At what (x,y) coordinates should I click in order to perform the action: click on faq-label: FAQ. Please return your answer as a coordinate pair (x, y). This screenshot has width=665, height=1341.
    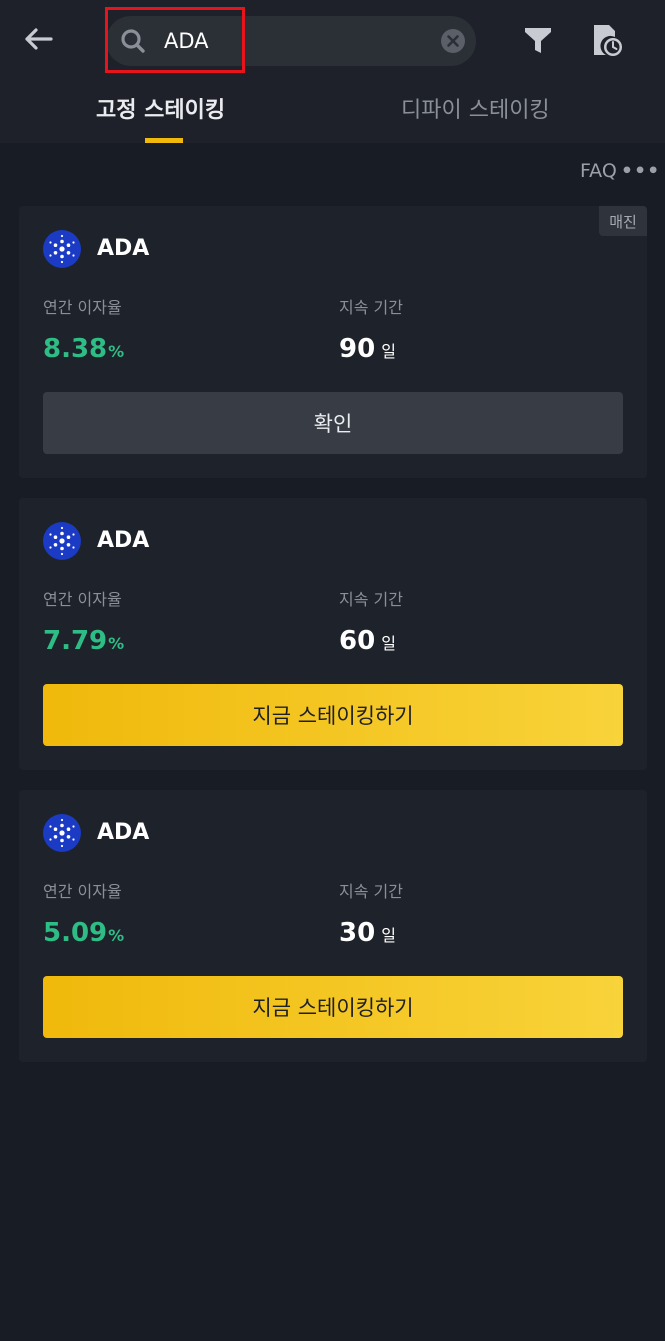
    Looking at the image, I should click on (598, 171).